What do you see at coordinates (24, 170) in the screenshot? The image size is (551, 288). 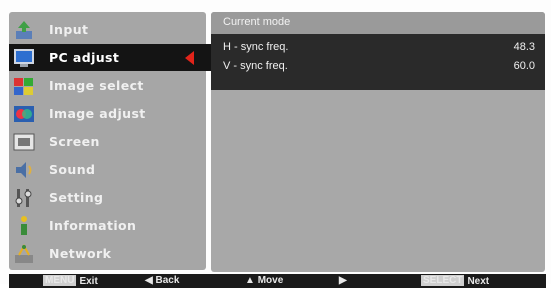 I see `sound-icon` at bounding box center [24, 170].